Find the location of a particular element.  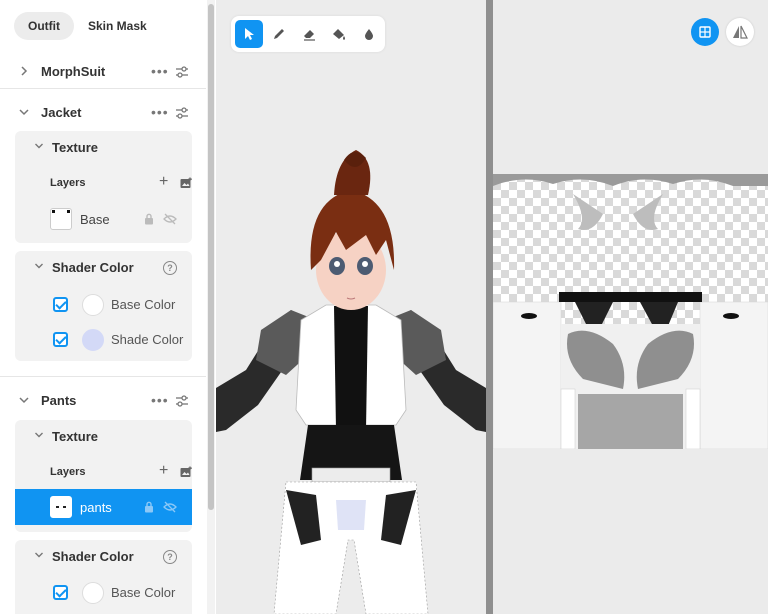

paint-toolbar is located at coordinates (308, 34).